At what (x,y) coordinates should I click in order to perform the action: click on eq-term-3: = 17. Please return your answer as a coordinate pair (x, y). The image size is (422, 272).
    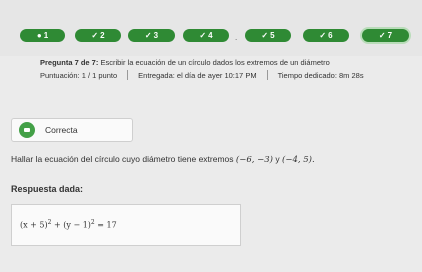
    Looking at the image, I should click on (105, 225).